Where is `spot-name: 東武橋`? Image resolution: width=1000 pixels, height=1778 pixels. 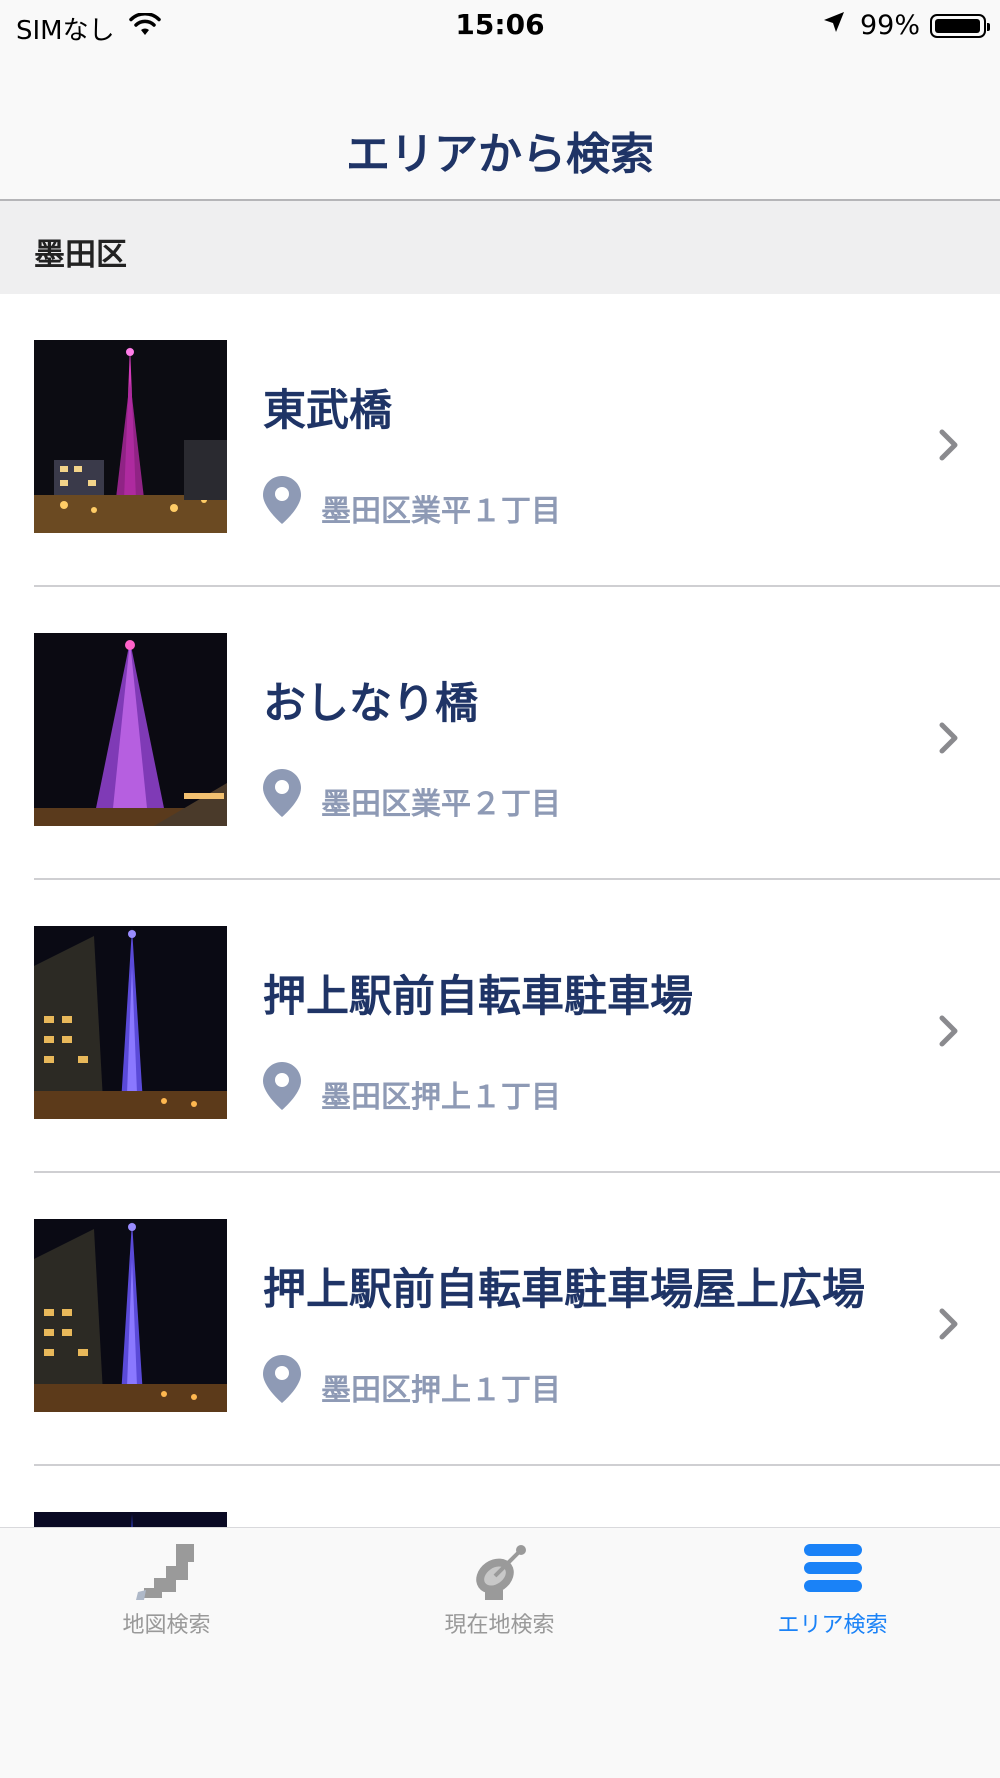
spot-name: 東武橋 is located at coordinates (327, 411).